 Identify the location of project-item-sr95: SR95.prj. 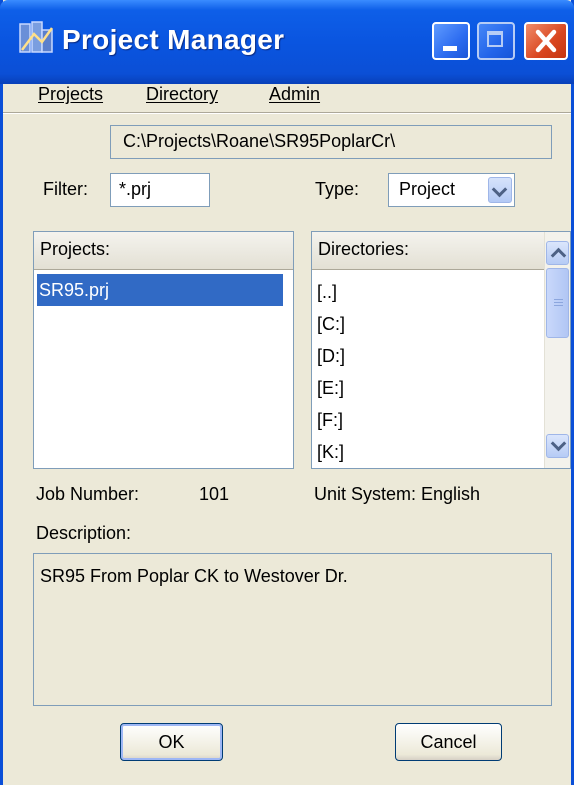
(160, 290).